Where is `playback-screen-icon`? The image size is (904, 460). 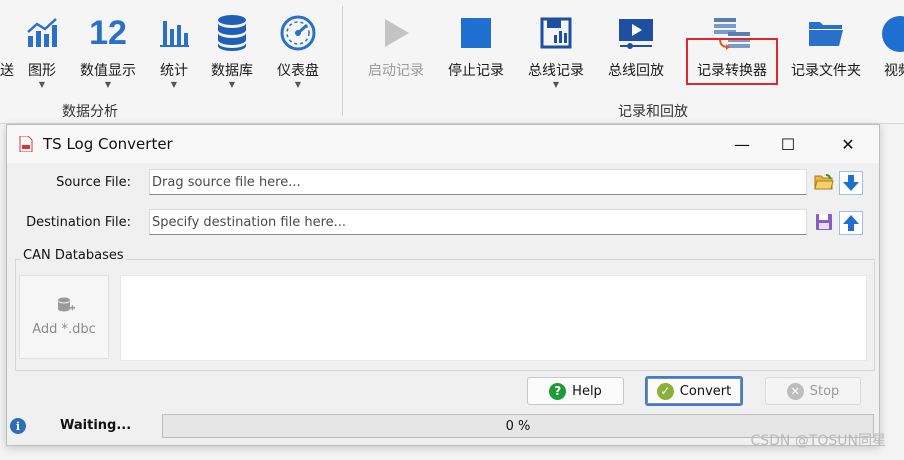
playback-screen-icon is located at coordinates (636, 33).